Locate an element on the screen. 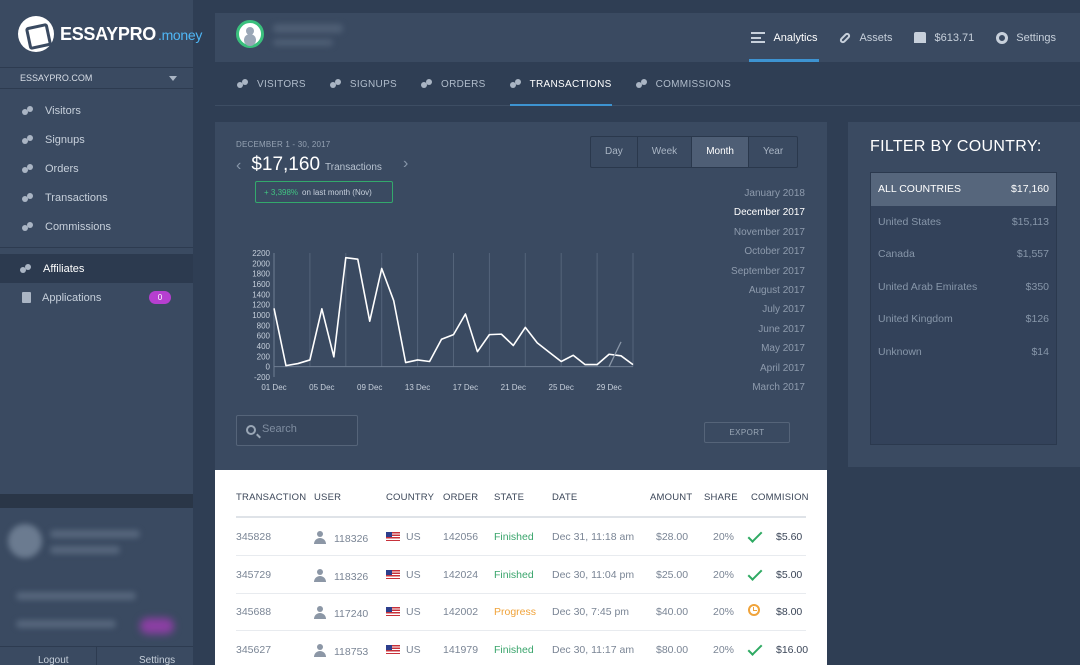  month-item: September 2017 is located at coordinates (768, 271).